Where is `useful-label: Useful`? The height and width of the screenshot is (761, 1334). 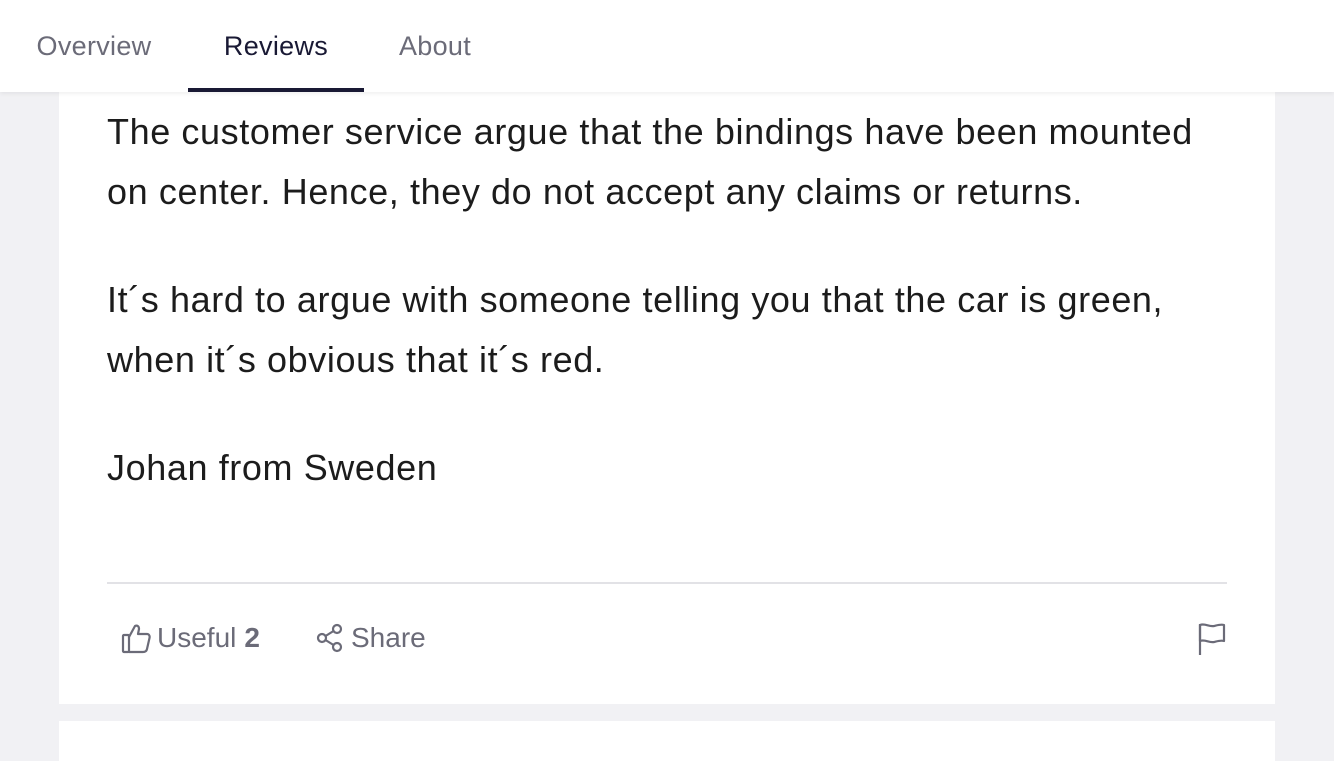 useful-label: Useful is located at coordinates (197, 637).